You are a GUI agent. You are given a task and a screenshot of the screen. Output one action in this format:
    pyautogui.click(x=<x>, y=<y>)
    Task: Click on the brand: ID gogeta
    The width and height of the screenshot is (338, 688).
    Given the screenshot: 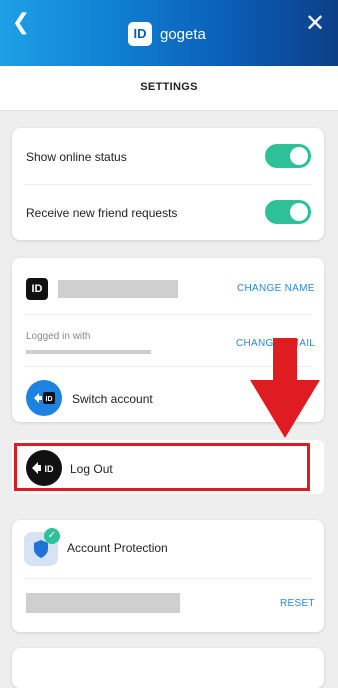 What is the action you would take?
    pyautogui.click(x=167, y=34)
    